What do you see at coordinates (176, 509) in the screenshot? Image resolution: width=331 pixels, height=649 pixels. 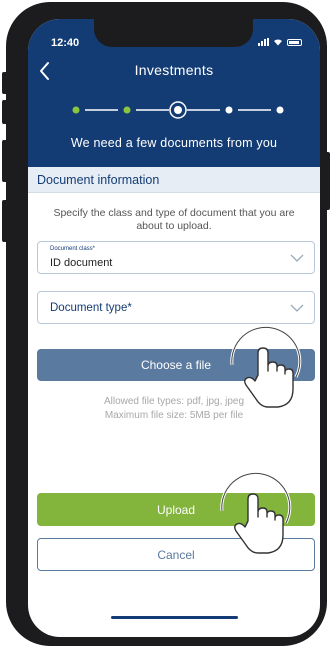 I see `upload-label: Upload` at bounding box center [176, 509].